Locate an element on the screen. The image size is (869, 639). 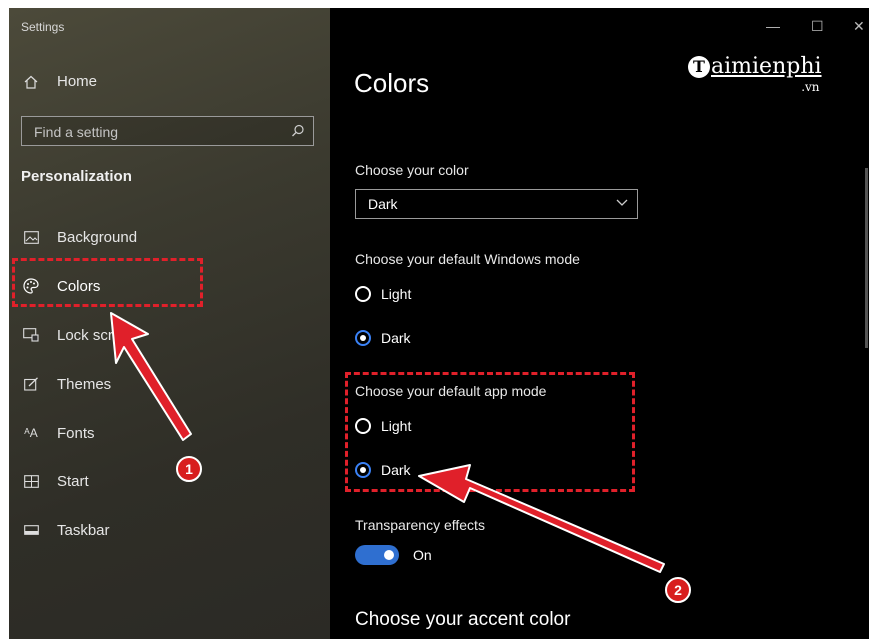
chevron-down-icon is located at coordinates (622, 204).